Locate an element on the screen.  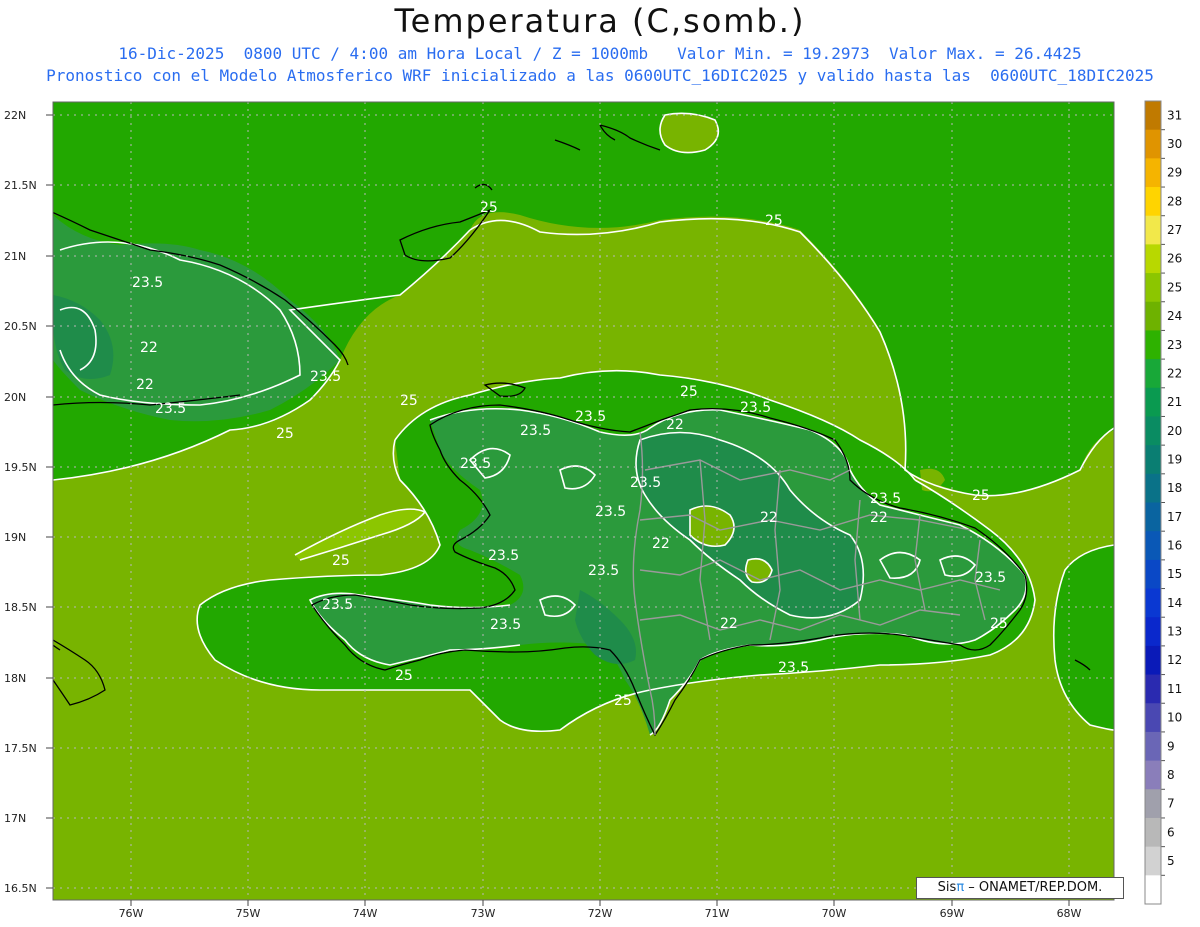
lat-label: 21.5N is located at coordinates (20, 185).